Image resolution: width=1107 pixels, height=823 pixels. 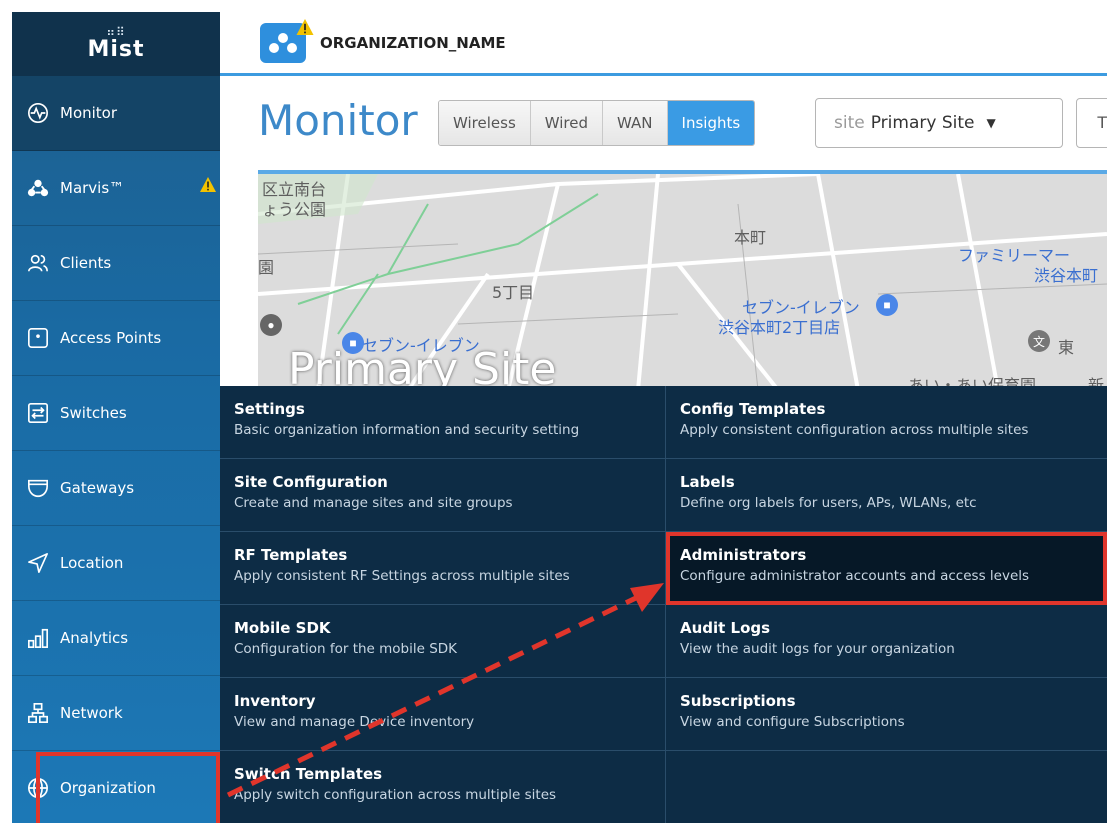 What do you see at coordinates (294, 209) in the screenshot?
I see `map-label: ょう公園` at bounding box center [294, 209].